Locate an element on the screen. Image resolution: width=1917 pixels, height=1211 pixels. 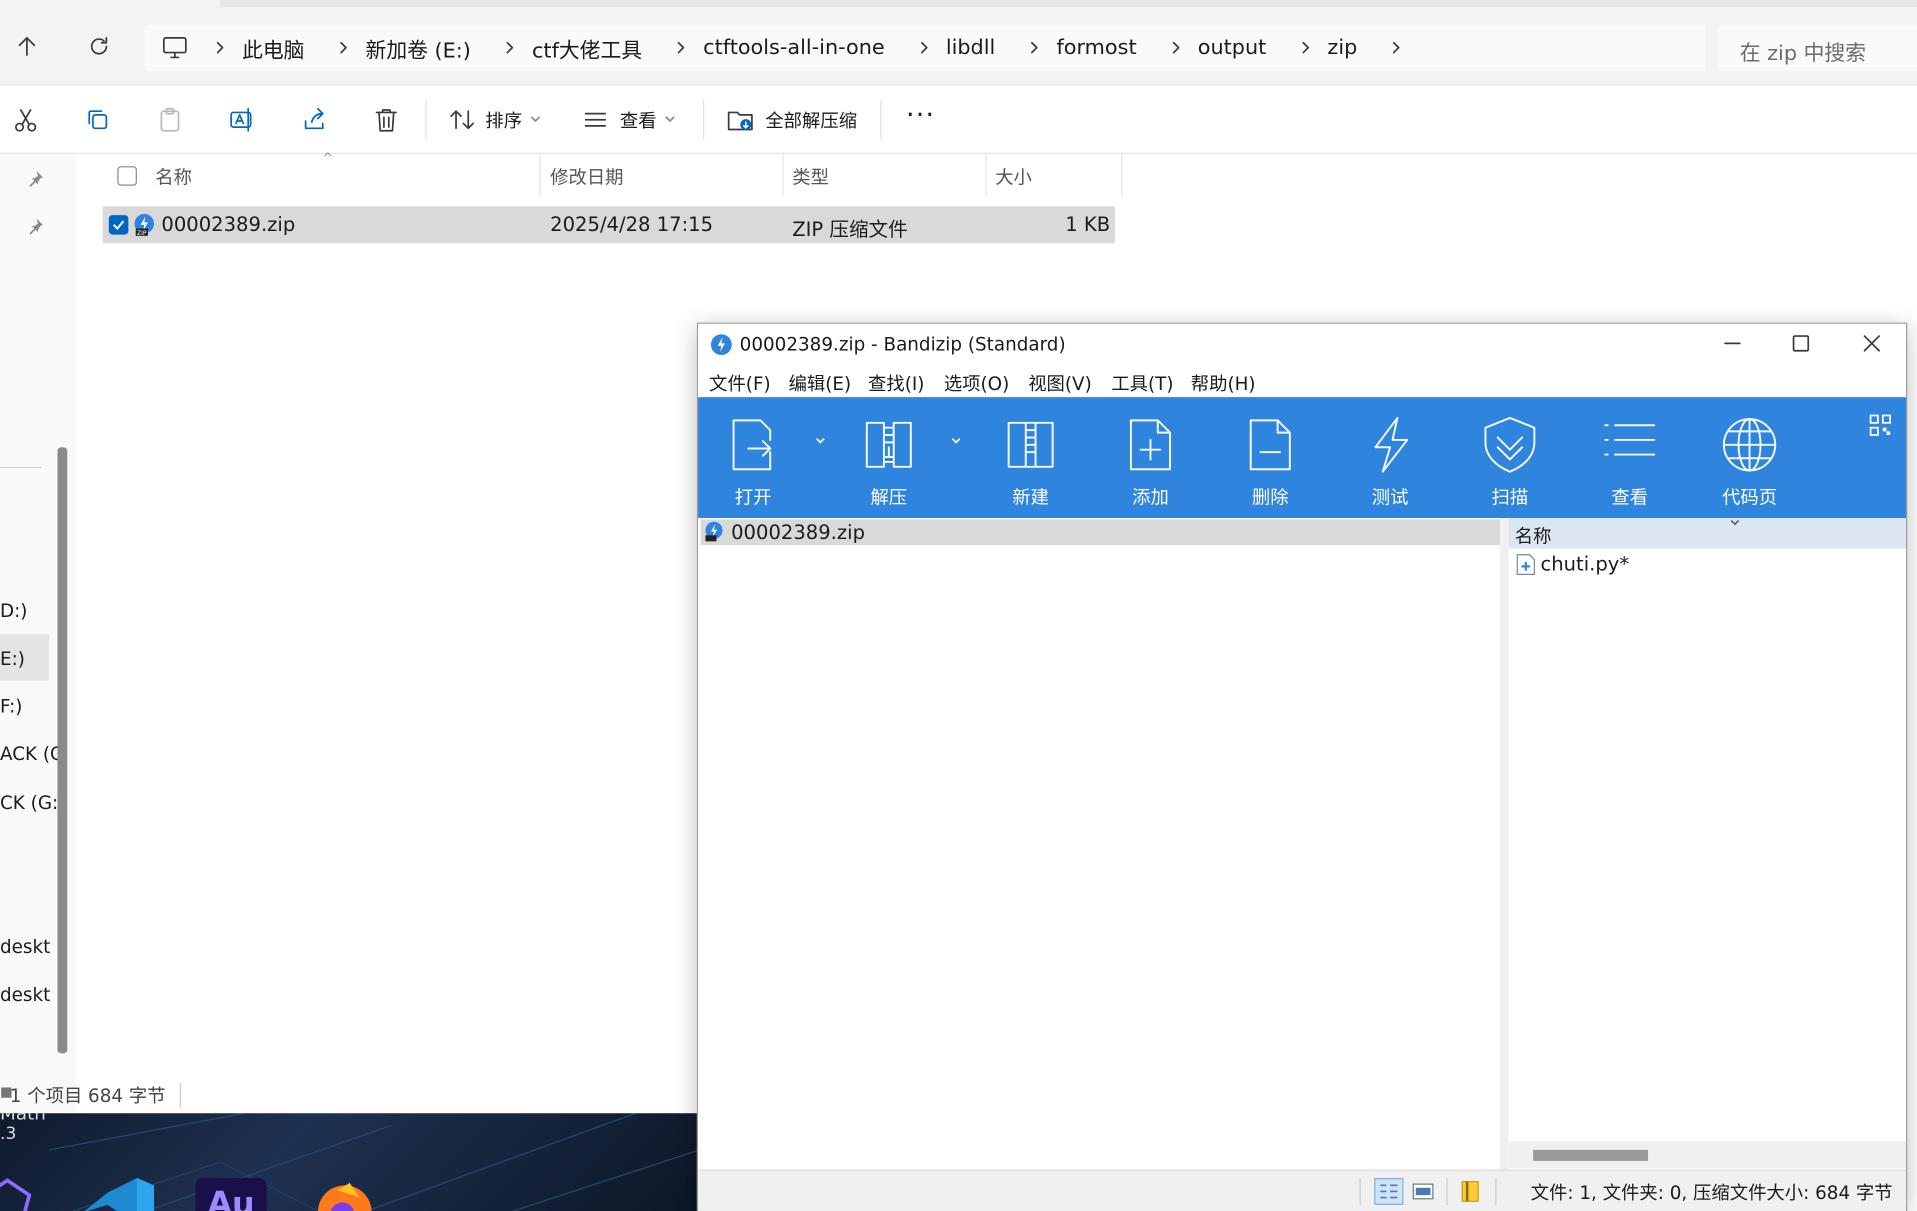
new-archive-button: 新建 is located at coordinates (1031, 457).